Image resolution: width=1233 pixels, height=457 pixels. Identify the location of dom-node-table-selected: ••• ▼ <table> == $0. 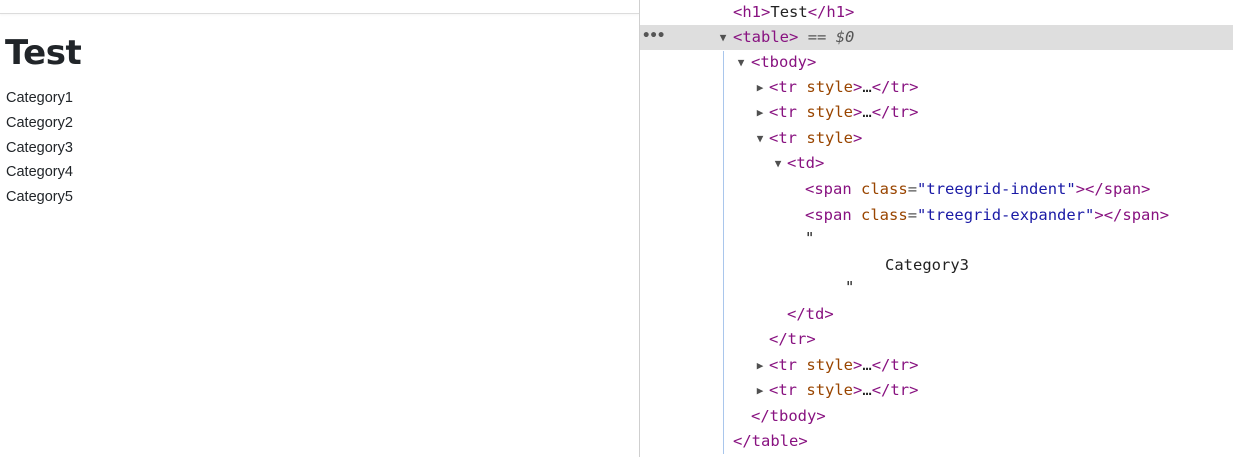
(936, 37).